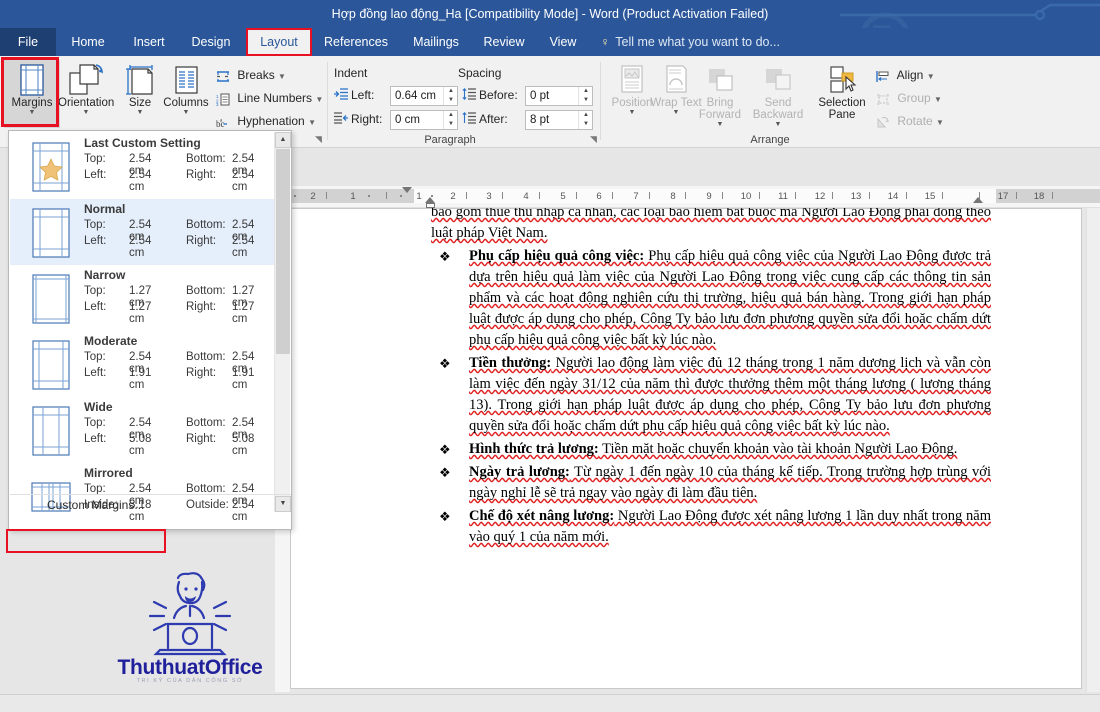 This screenshot has width=1100, height=712. What do you see at coordinates (450, 96) in the screenshot?
I see `indent-left-stepper: ▲ ▼` at bounding box center [450, 96].